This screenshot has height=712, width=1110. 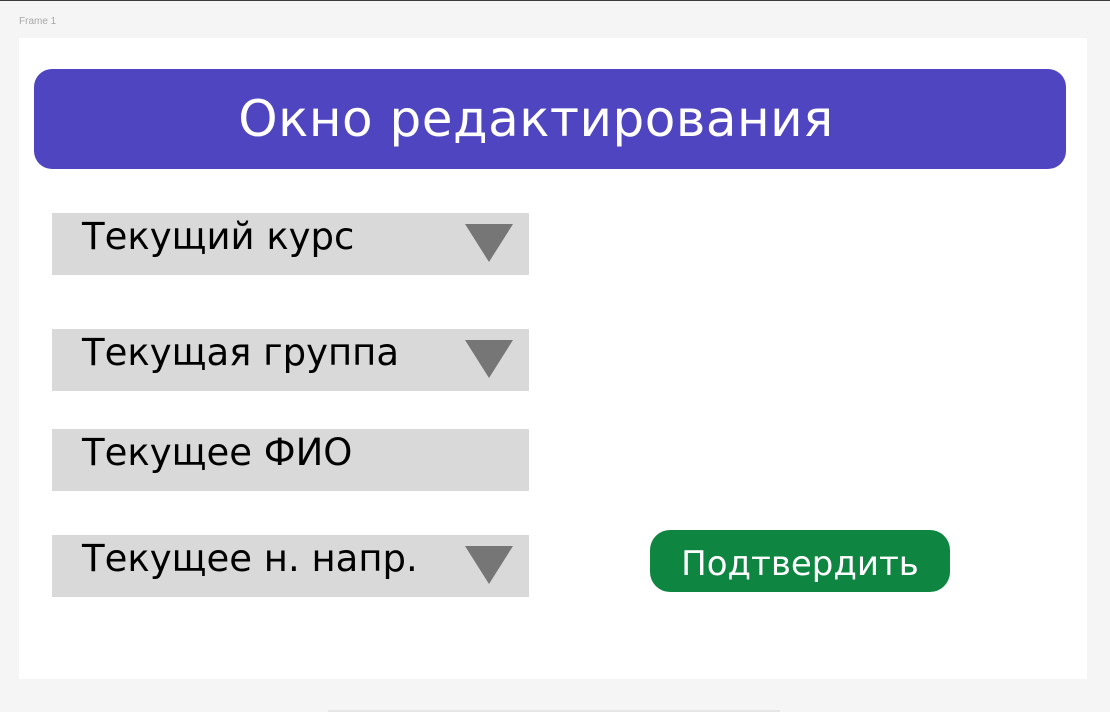 I want to click on full-name-field-label: Текущее ФИО, so click(x=217, y=452).